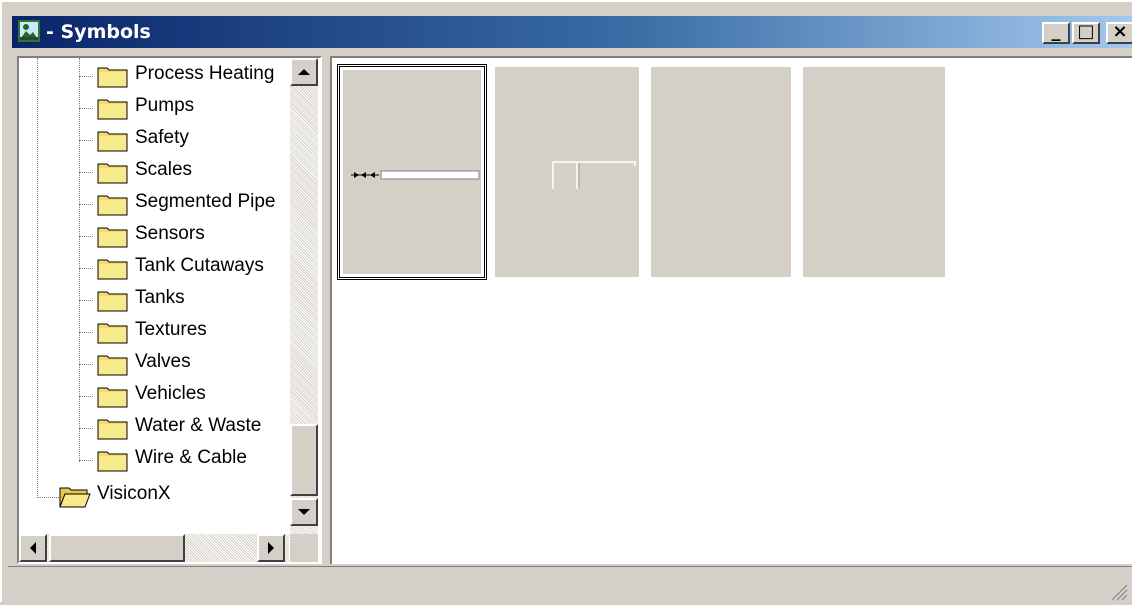  What do you see at coordinates (191, 457) in the screenshot?
I see `tree-item-label: Wire & Cable` at bounding box center [191, 457].